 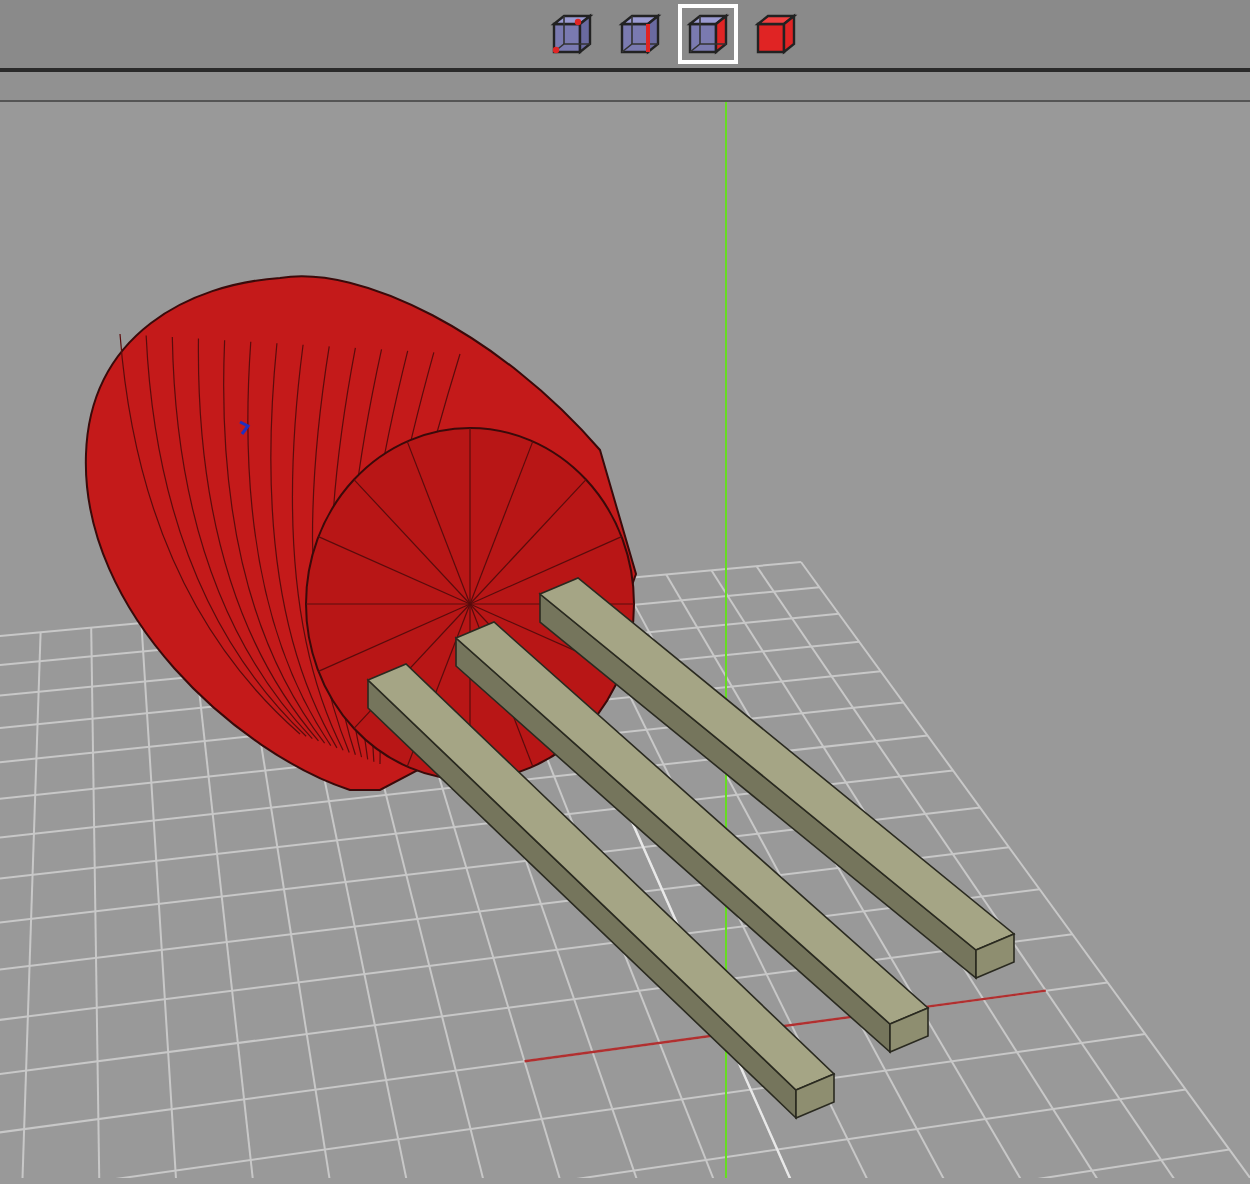 What do you see at coordinates (707, 34) in the screenshot?
I see `face-mode-button` at bounding box center [707, 34].